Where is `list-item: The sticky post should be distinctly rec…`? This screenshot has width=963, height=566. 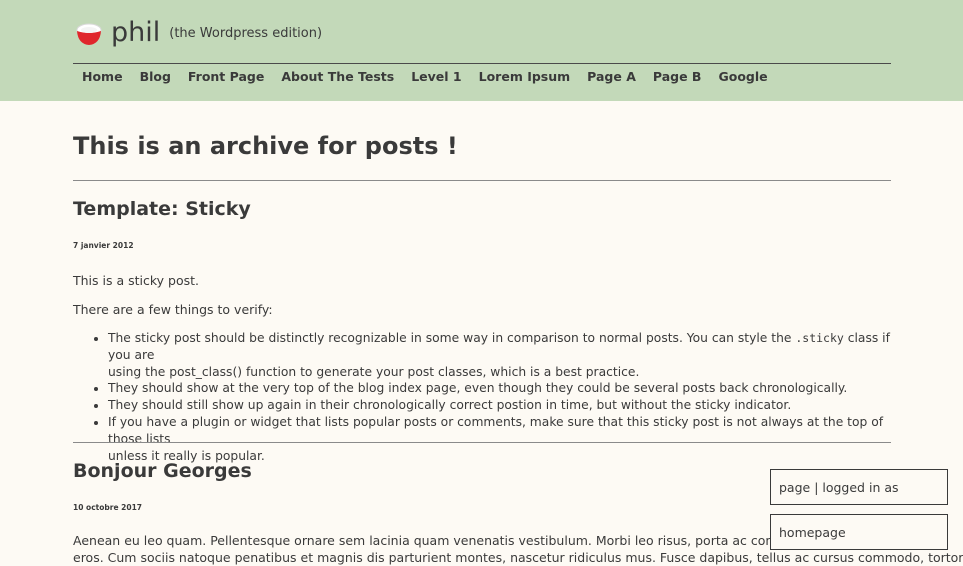 list-item: The sticky post should be distinctly rec… is located at coordinates (499, 355).